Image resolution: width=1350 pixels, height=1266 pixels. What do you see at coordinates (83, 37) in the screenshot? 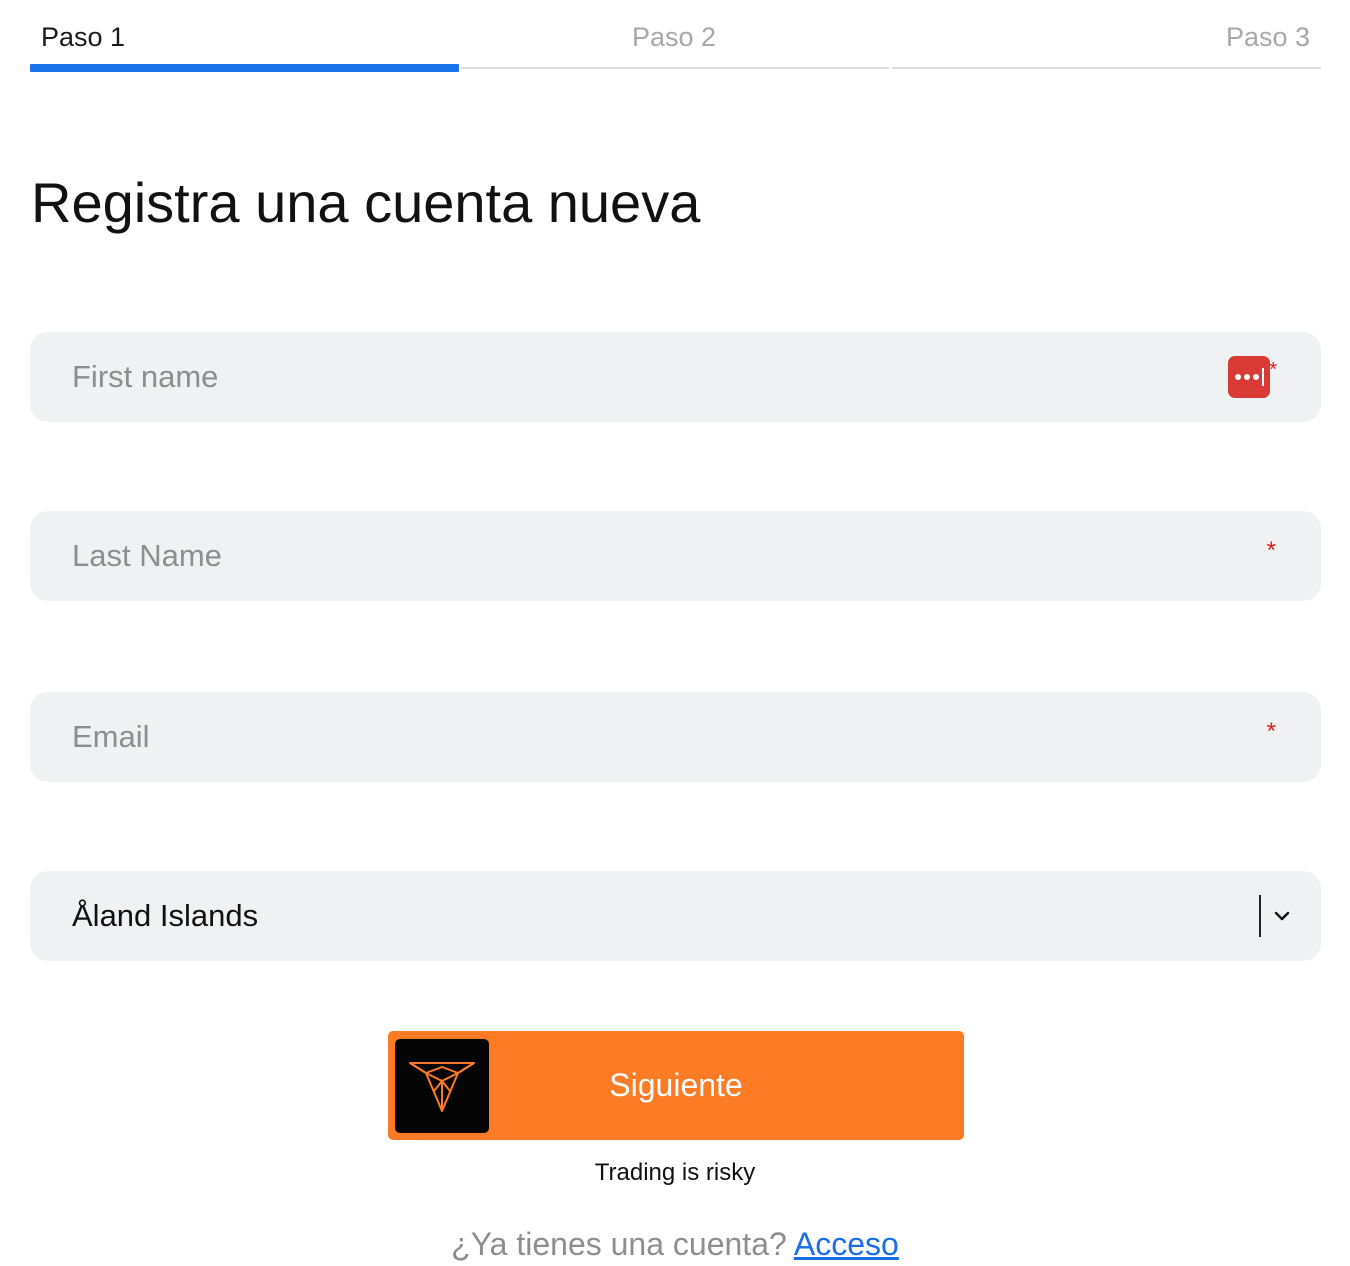
I see `step-1-tab: Paso 1` at bounding box center [83, 37].